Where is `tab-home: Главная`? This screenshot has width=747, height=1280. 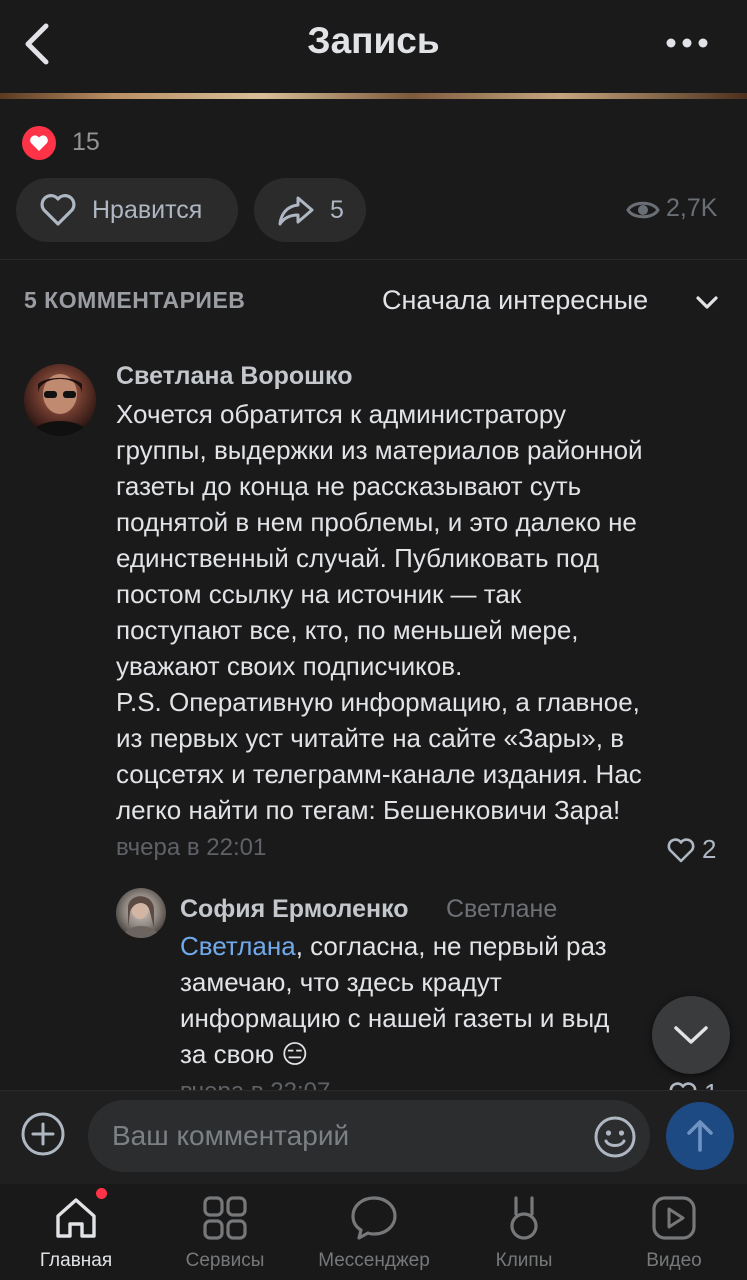
tab-home: Главная is located at coordinates (76, 1232).